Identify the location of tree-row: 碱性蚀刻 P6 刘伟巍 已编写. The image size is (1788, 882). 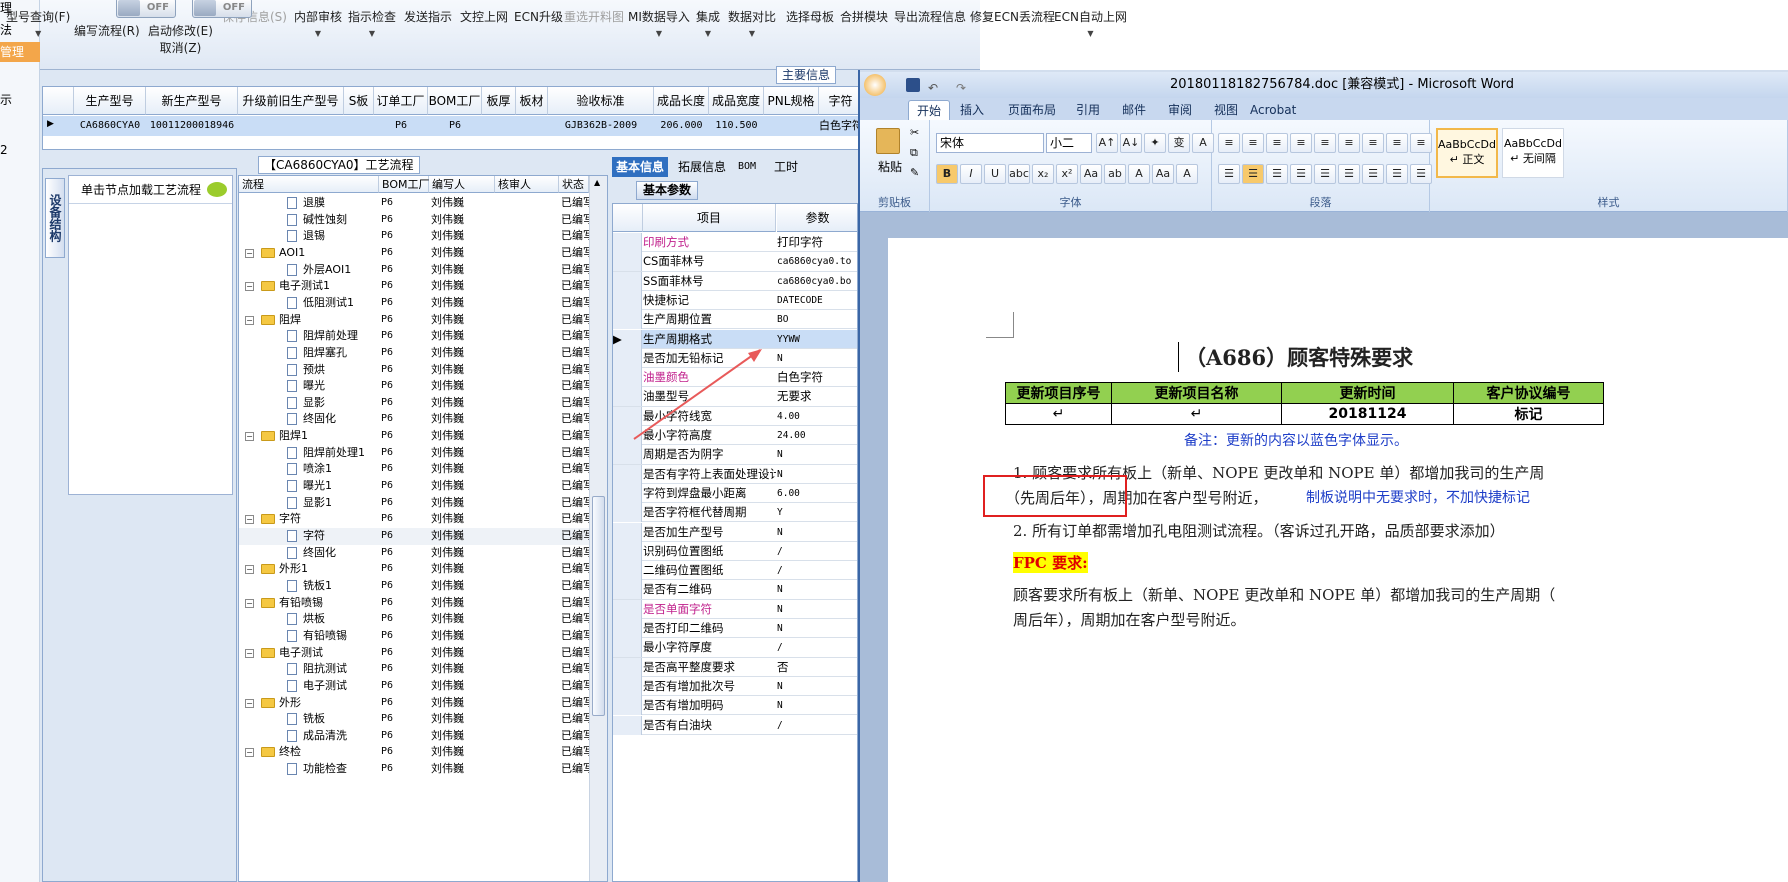
(416, 220).